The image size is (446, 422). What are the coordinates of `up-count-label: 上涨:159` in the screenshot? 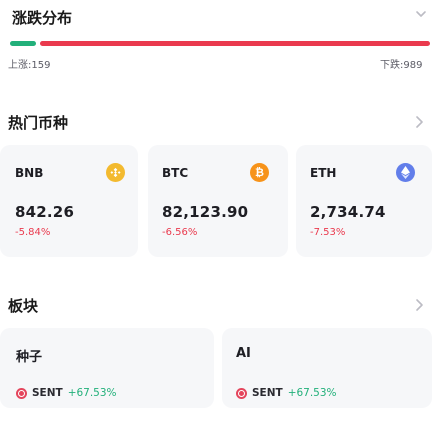 It's located at (29, 65).